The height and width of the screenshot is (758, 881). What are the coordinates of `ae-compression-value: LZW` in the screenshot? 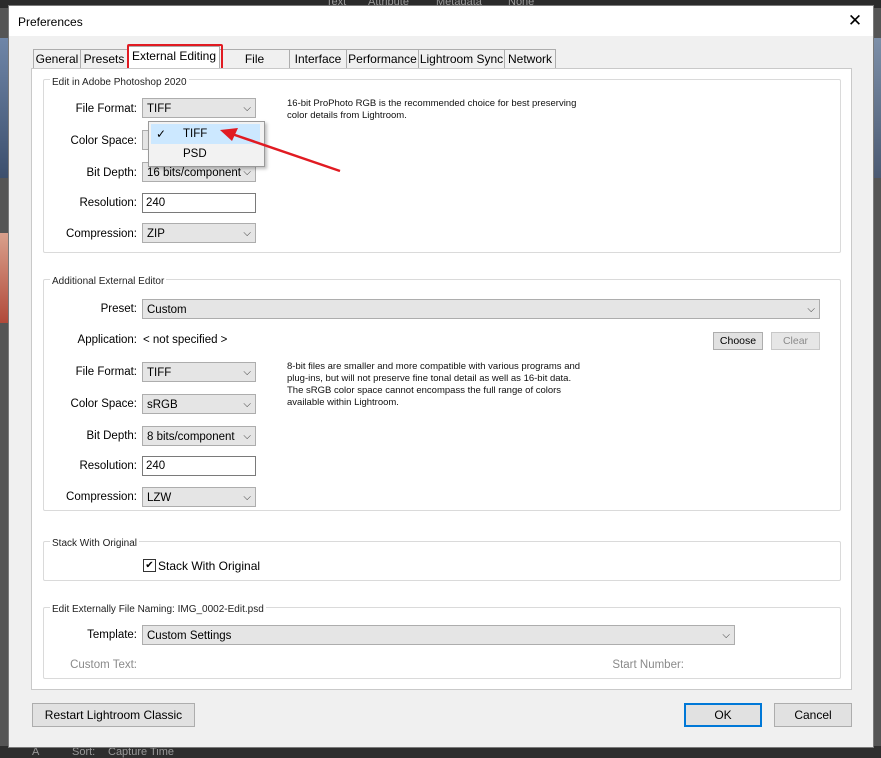 It's located at (159, 498).